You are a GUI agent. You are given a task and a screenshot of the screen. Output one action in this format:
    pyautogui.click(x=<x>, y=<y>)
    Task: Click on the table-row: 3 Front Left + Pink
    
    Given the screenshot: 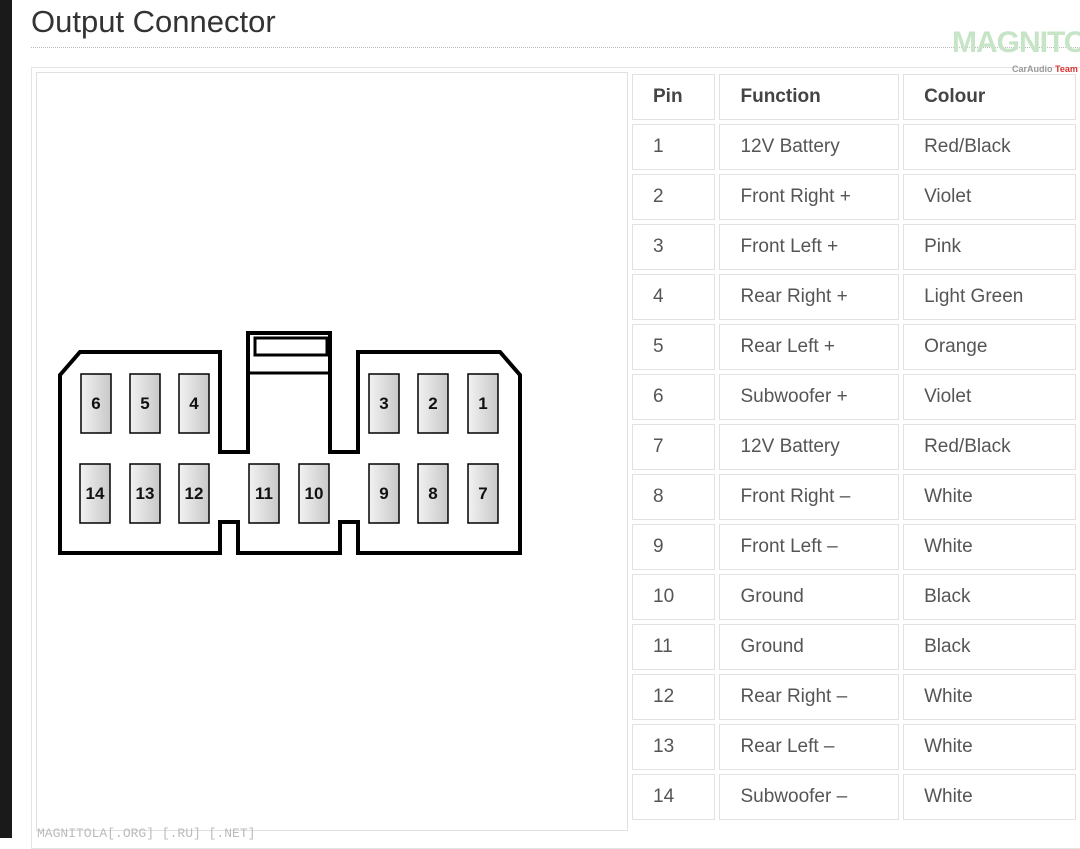 What is the action you would take?
    pyautogui.click(x=854, y=247)
    